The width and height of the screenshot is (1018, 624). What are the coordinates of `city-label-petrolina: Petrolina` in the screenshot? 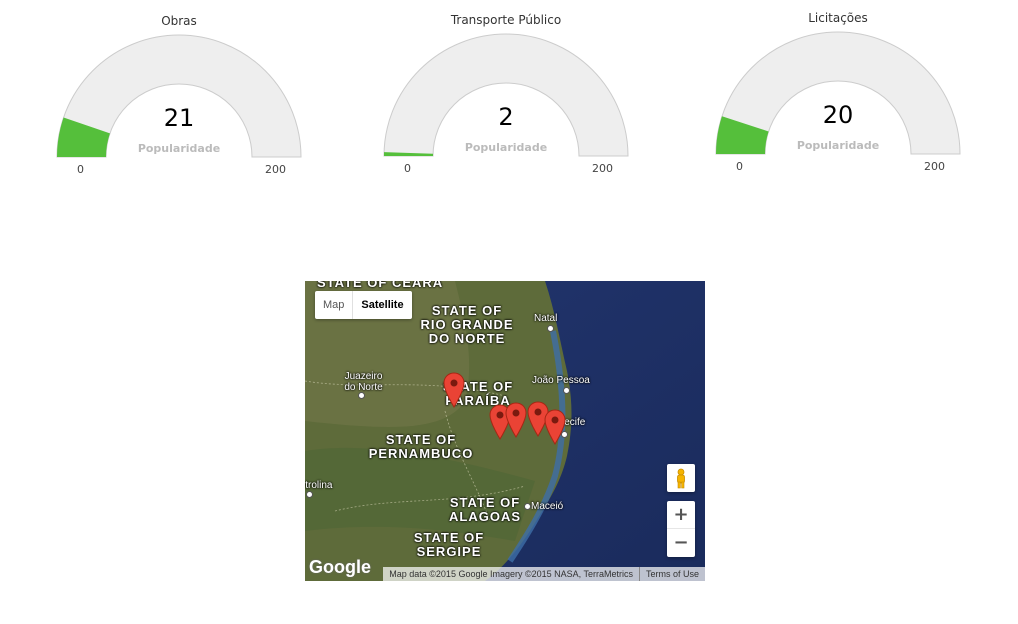 It's located at (319, 485).